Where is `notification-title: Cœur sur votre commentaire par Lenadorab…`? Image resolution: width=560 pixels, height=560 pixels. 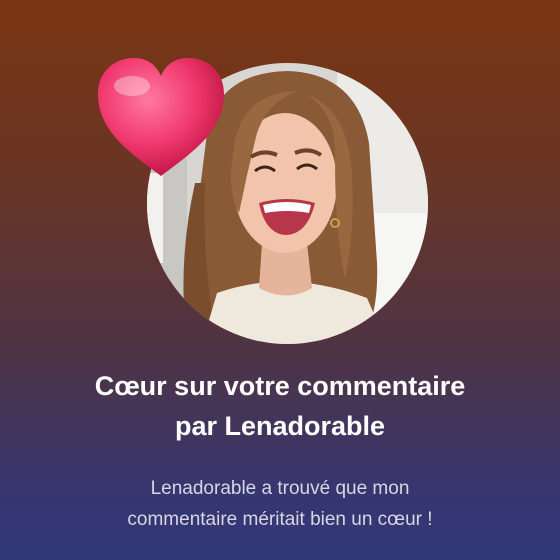 notification-title: Cœur sur votre commentaire par Lenadorab… is located at coordinates (280, 406).